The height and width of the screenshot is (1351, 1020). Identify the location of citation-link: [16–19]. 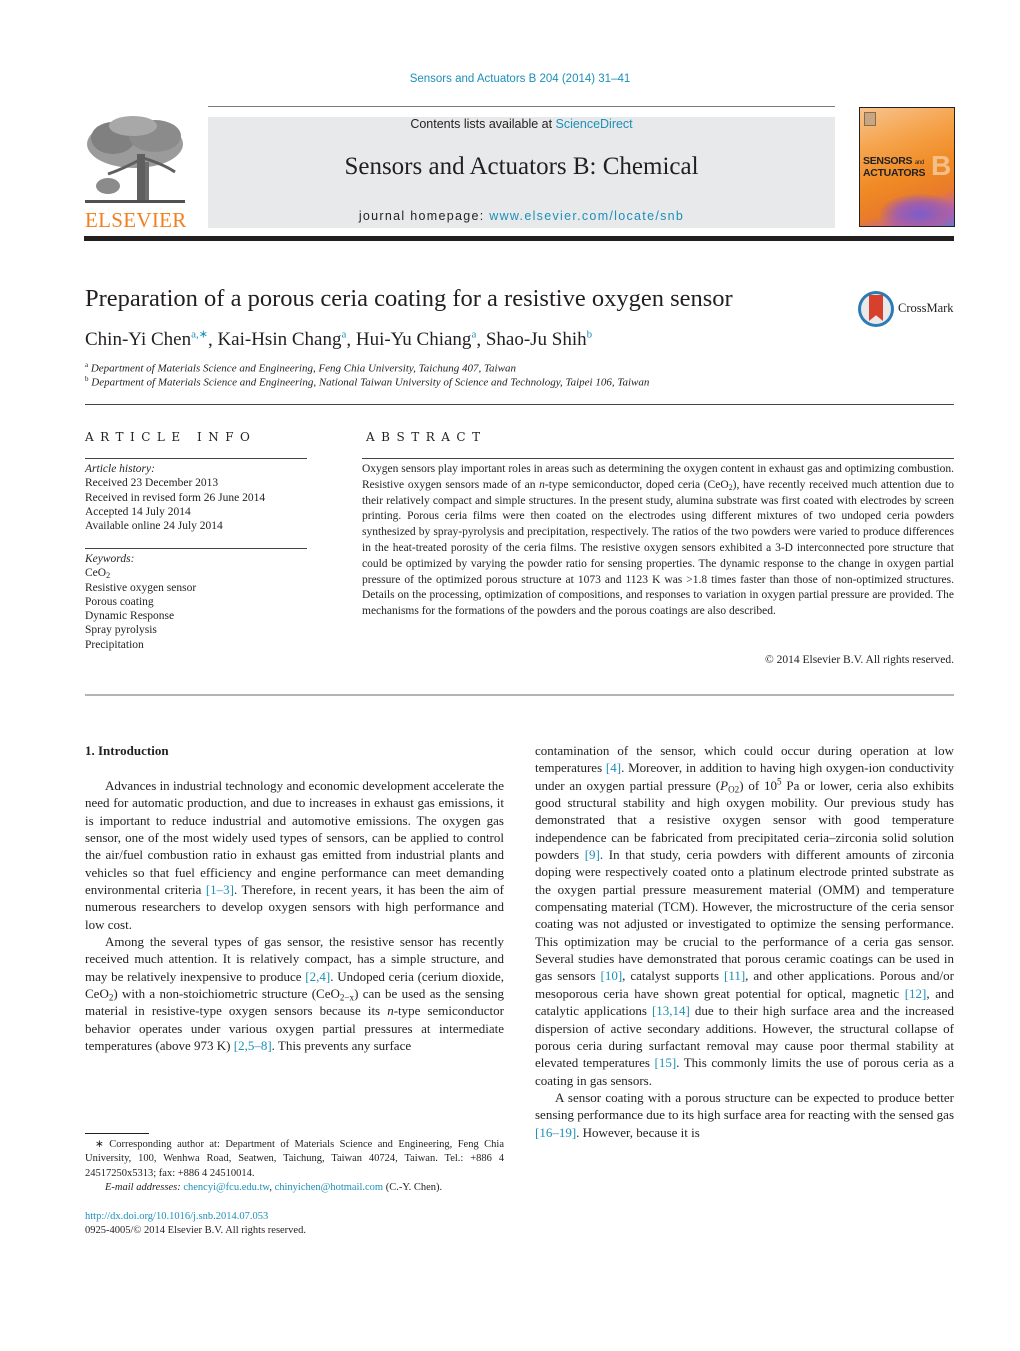
(555, 1132).